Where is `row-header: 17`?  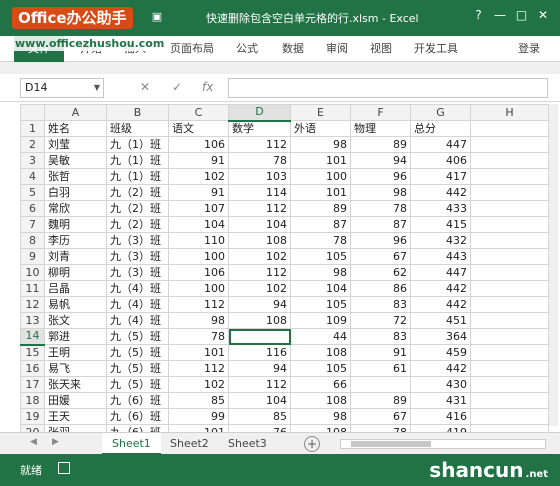 row-header: 17 is located at coordinates (32, 384).